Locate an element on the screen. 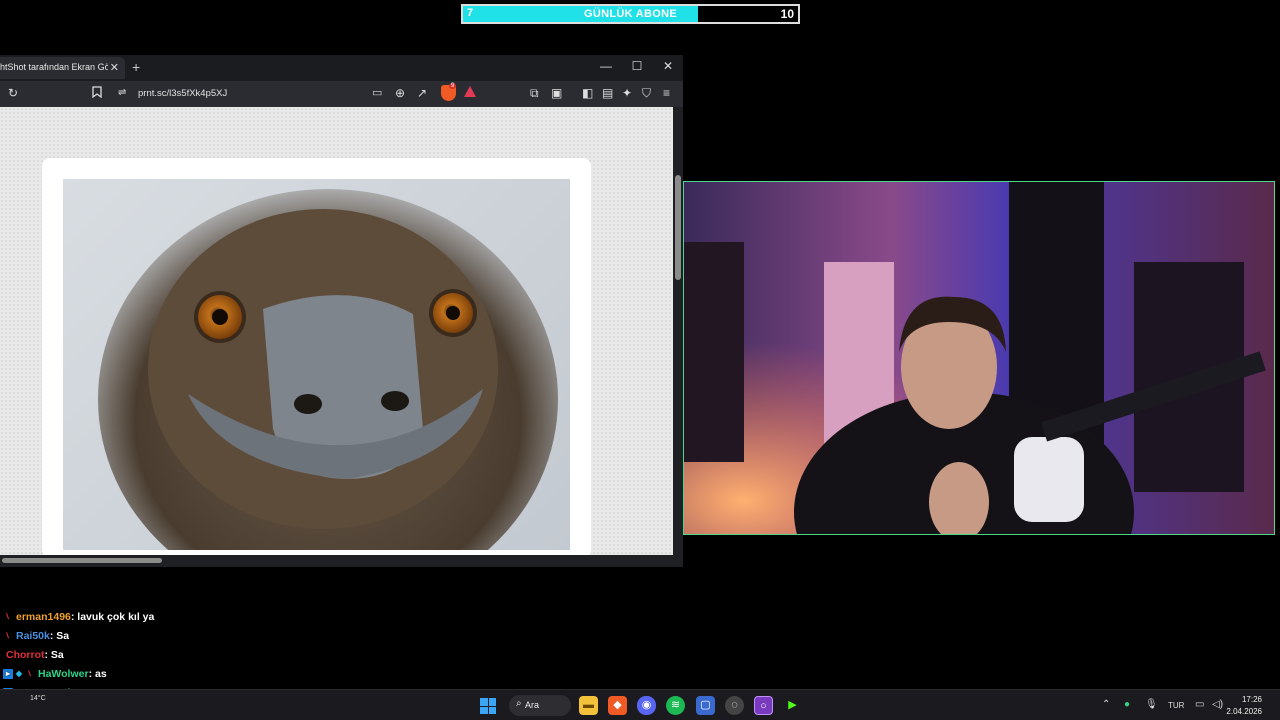 This screenshot has height=720, width=1280. spotify-icon: ≋ is located at coordinates (675, 705).